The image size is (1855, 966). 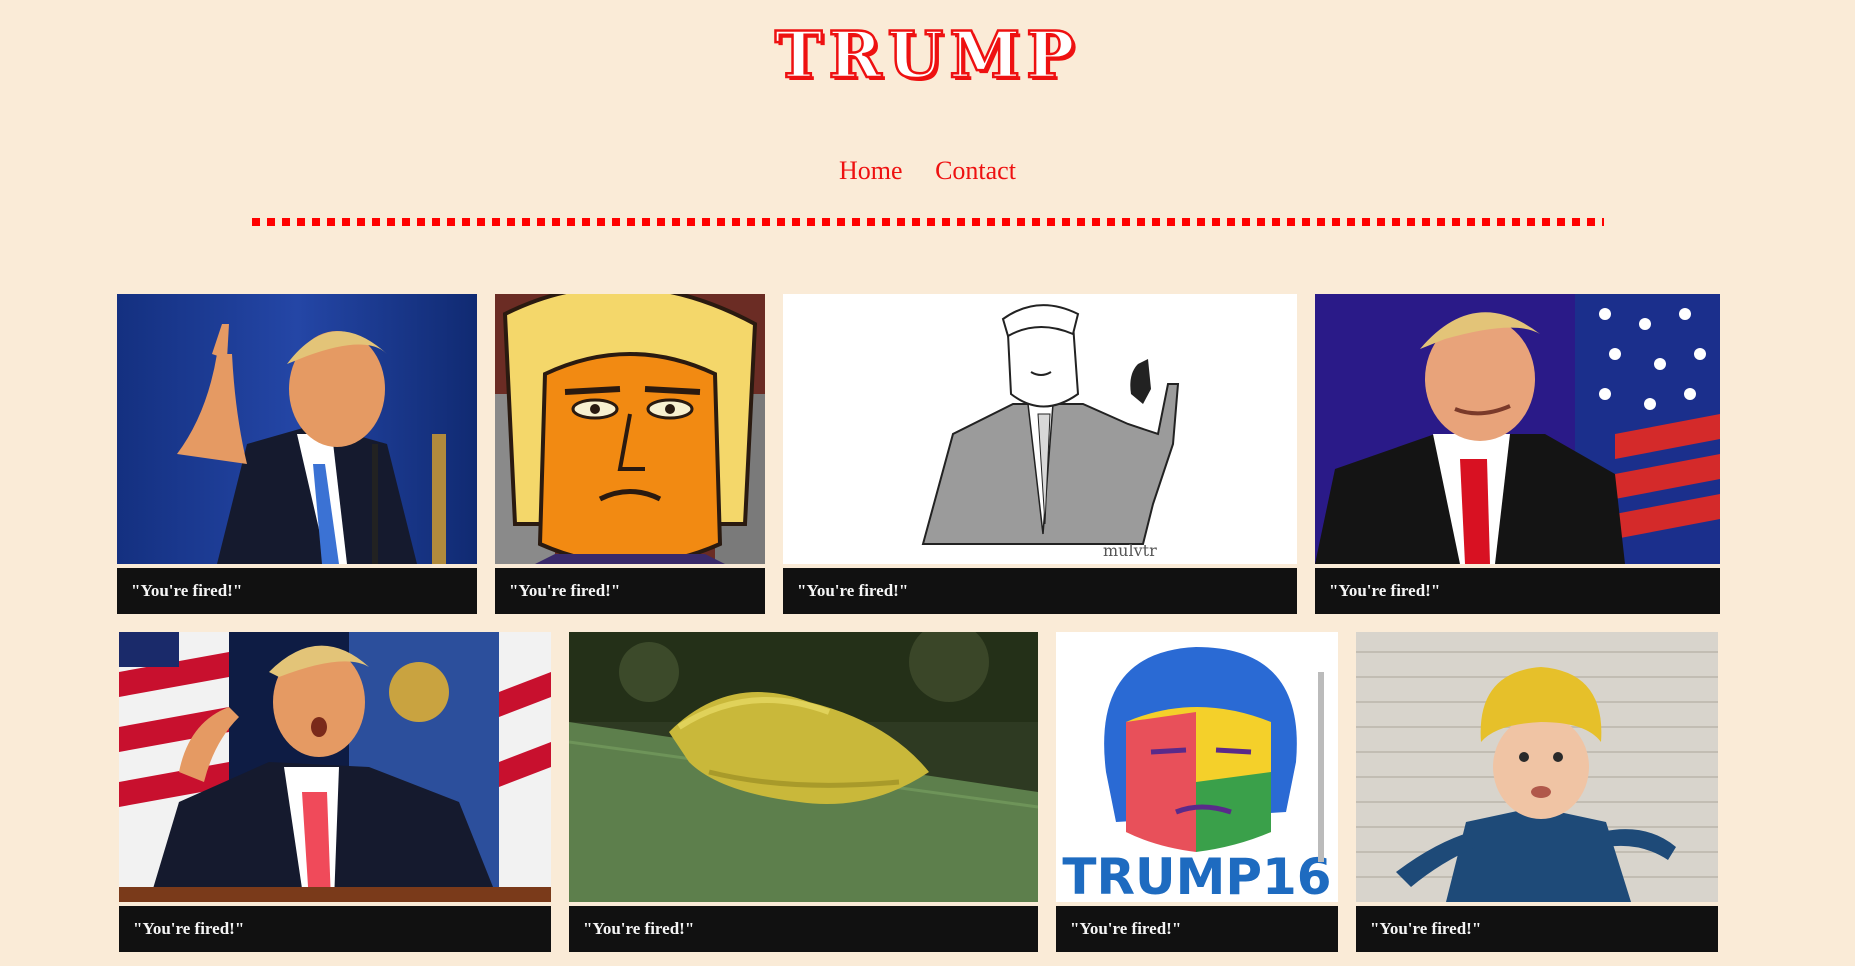 I want to click on caterpillar-image, so click(x=803, y=767).